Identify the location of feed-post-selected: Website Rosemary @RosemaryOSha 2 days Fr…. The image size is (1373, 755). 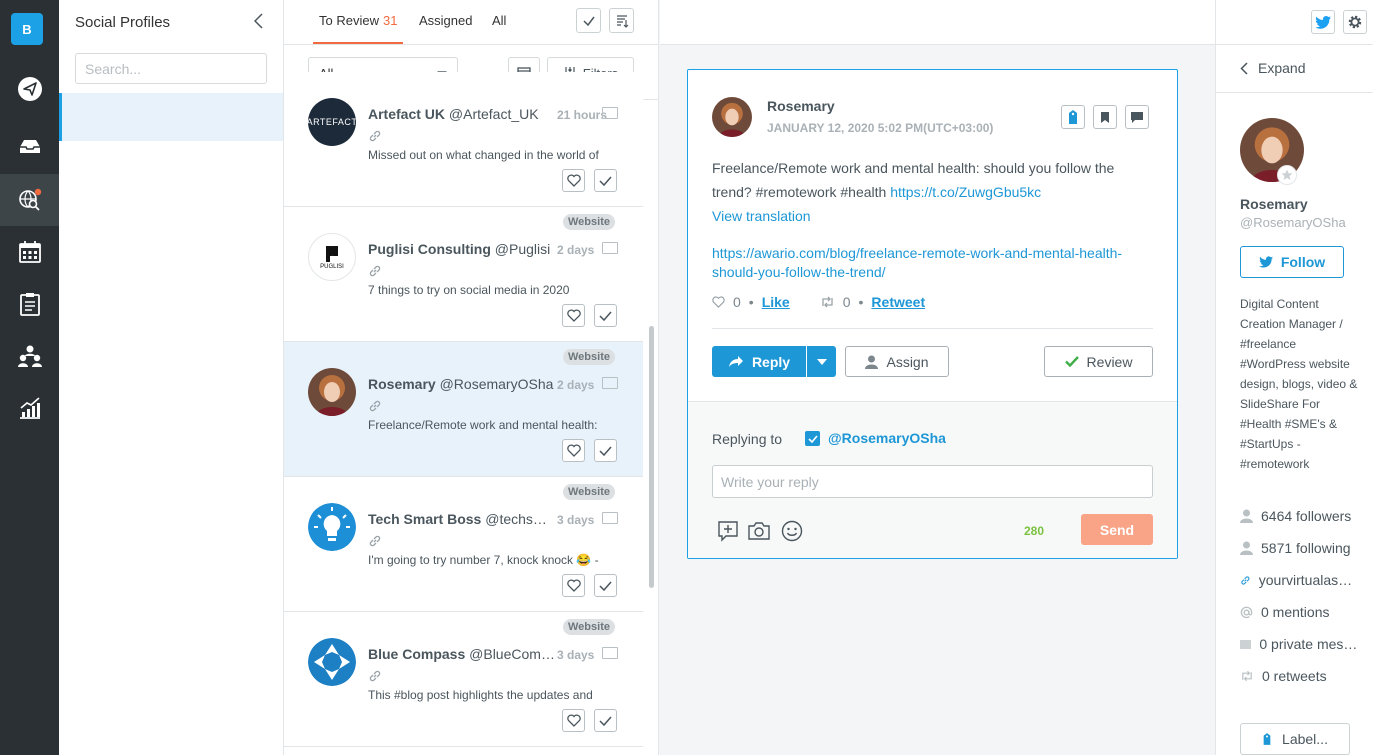
(463, 409).